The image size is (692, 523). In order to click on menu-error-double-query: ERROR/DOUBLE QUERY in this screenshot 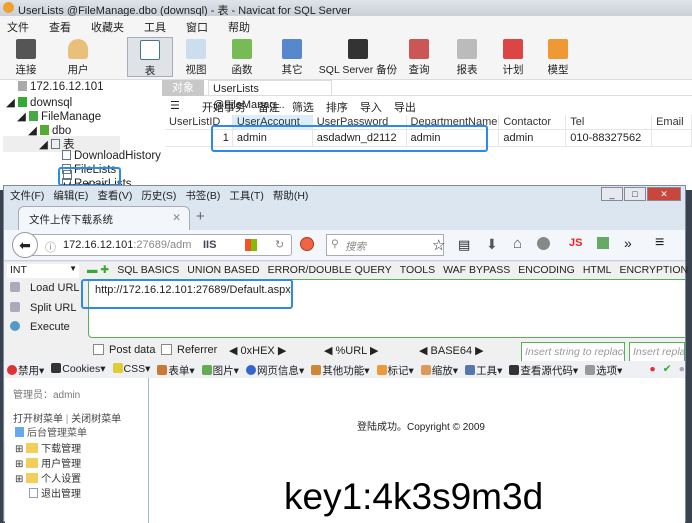, I will do `click(330, 271)`.